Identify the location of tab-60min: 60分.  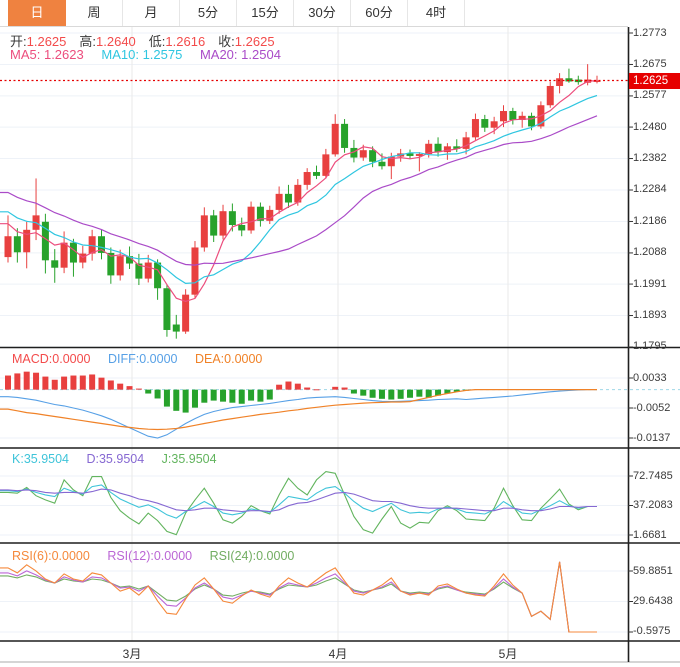
(379, 13).